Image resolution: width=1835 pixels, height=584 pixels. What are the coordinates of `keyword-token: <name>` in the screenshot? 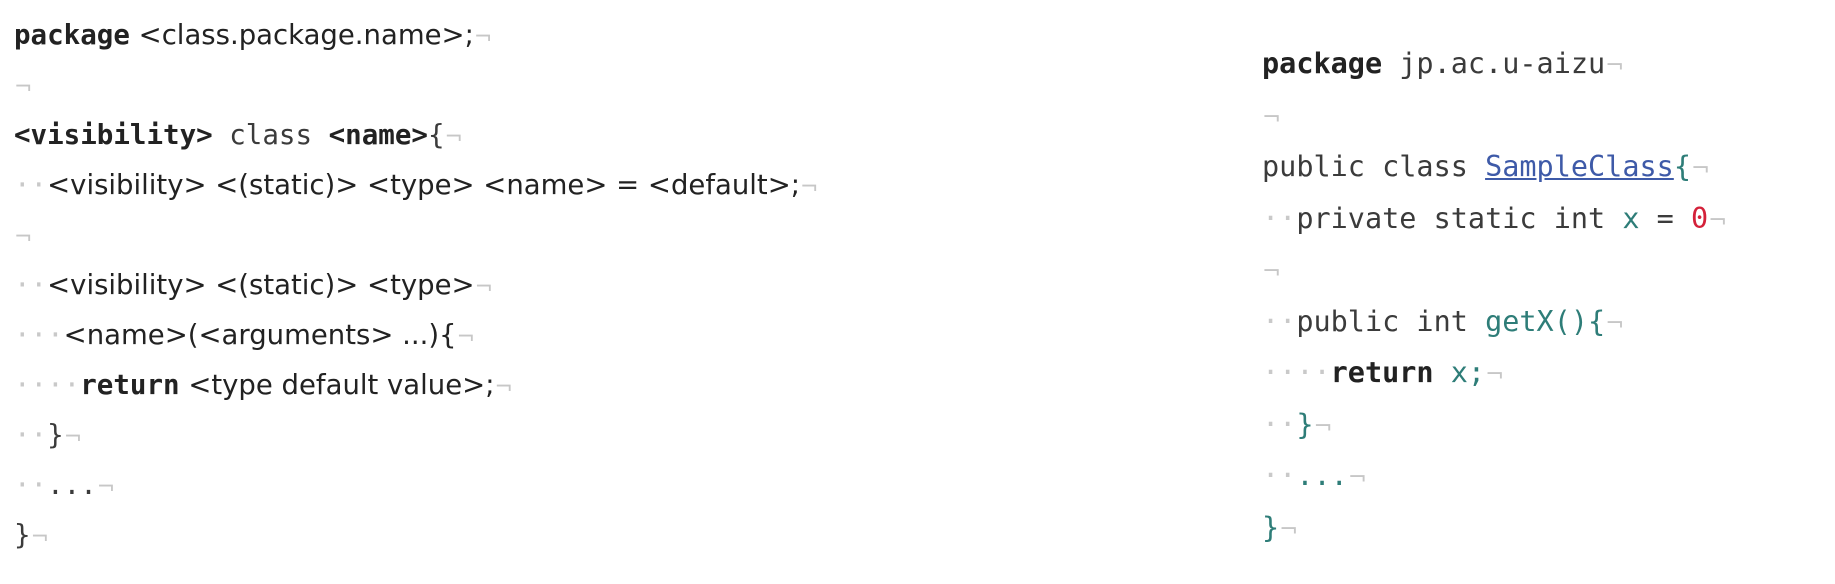 It's located at (378, 135).